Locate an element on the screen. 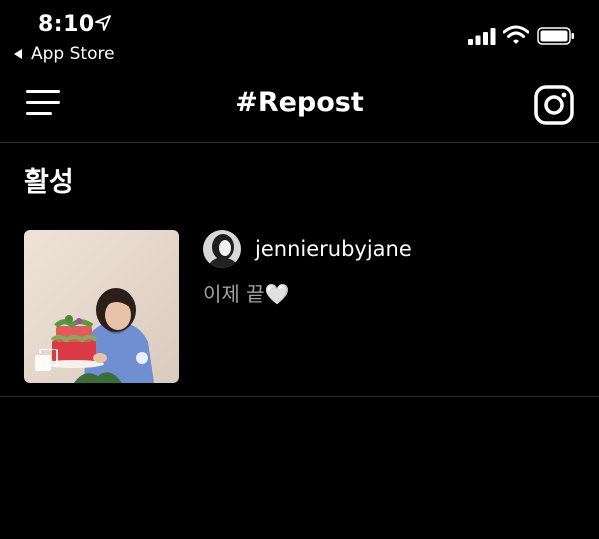 This screenshot has height=539, width=599. back-app-label: App Store is located at coordinates (73, 54).